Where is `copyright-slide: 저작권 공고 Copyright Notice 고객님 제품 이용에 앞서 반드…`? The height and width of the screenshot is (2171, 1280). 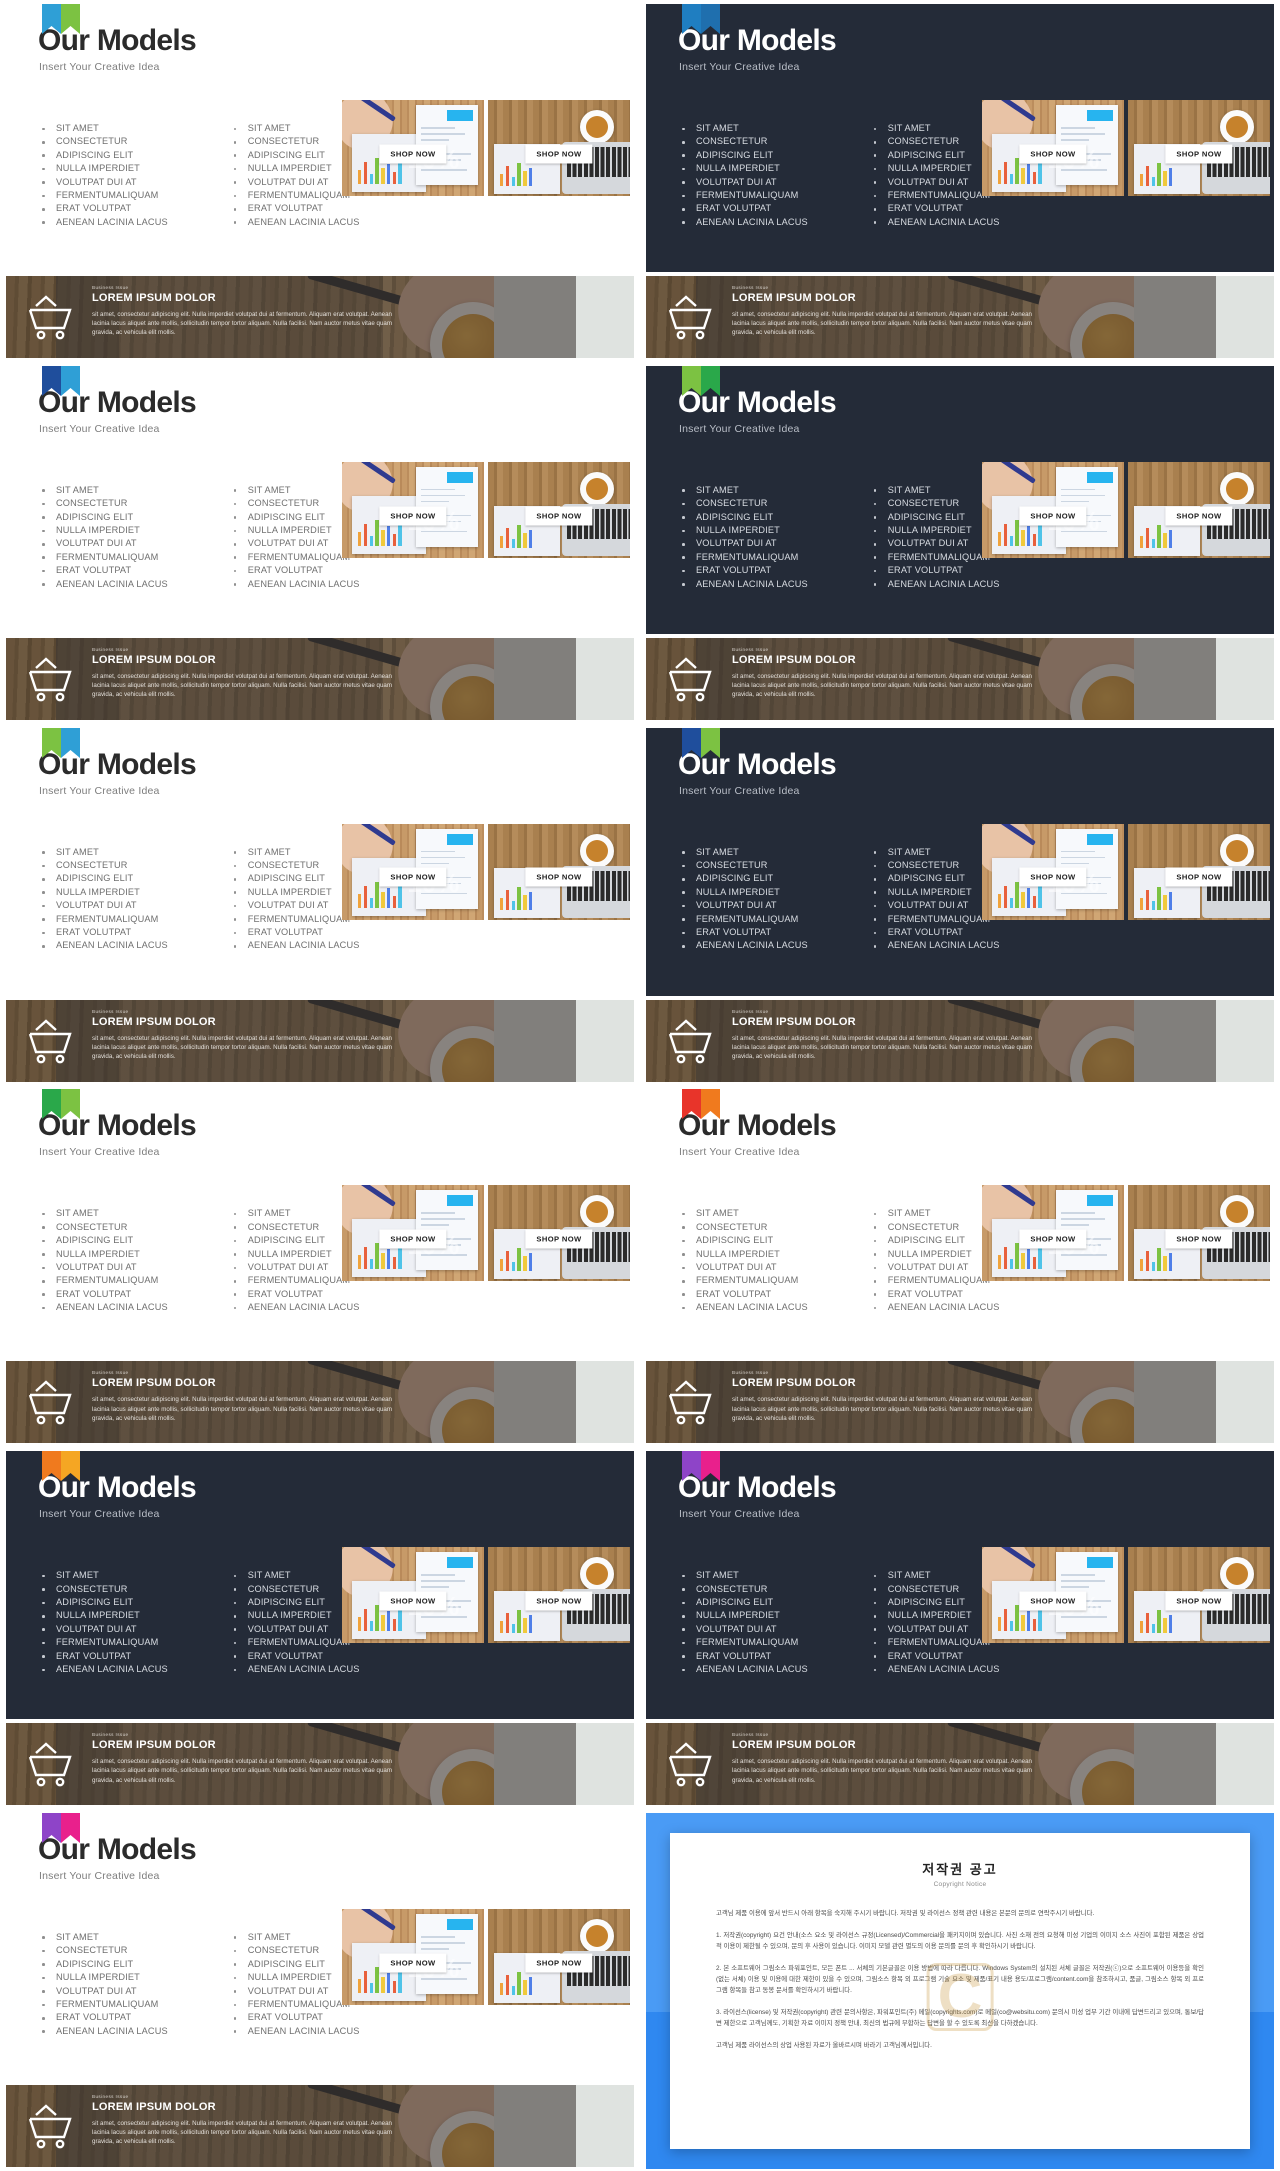
copyright-slide: 저작권 공고 Copyright Notice 고객님 제품 이용에 앞서 반드… is located at coordinates (960, 1990).